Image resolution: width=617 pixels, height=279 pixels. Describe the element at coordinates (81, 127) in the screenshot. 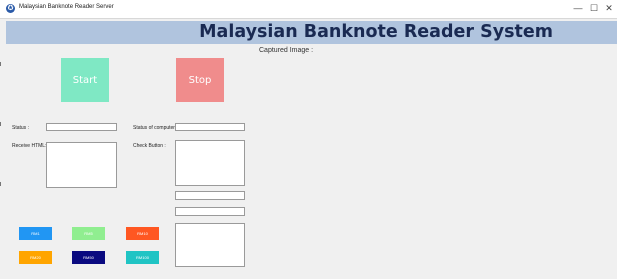

I see `status-field` at that location.